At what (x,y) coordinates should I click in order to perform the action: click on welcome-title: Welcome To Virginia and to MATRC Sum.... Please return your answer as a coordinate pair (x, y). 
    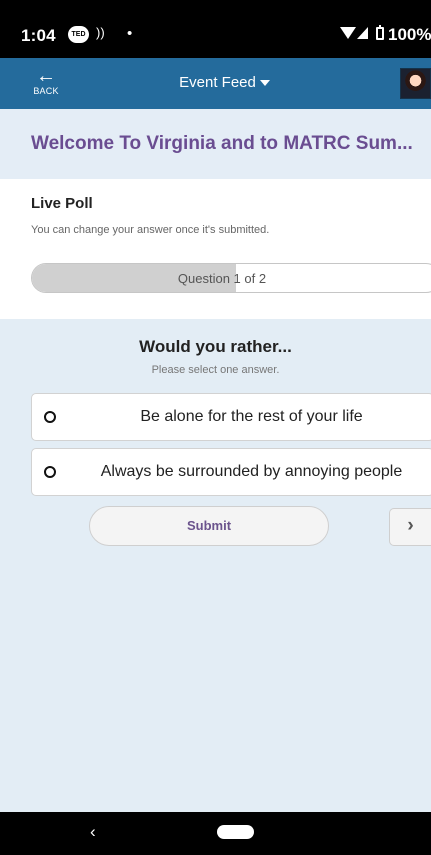
    Looking at the image, I should click on (222, 143).